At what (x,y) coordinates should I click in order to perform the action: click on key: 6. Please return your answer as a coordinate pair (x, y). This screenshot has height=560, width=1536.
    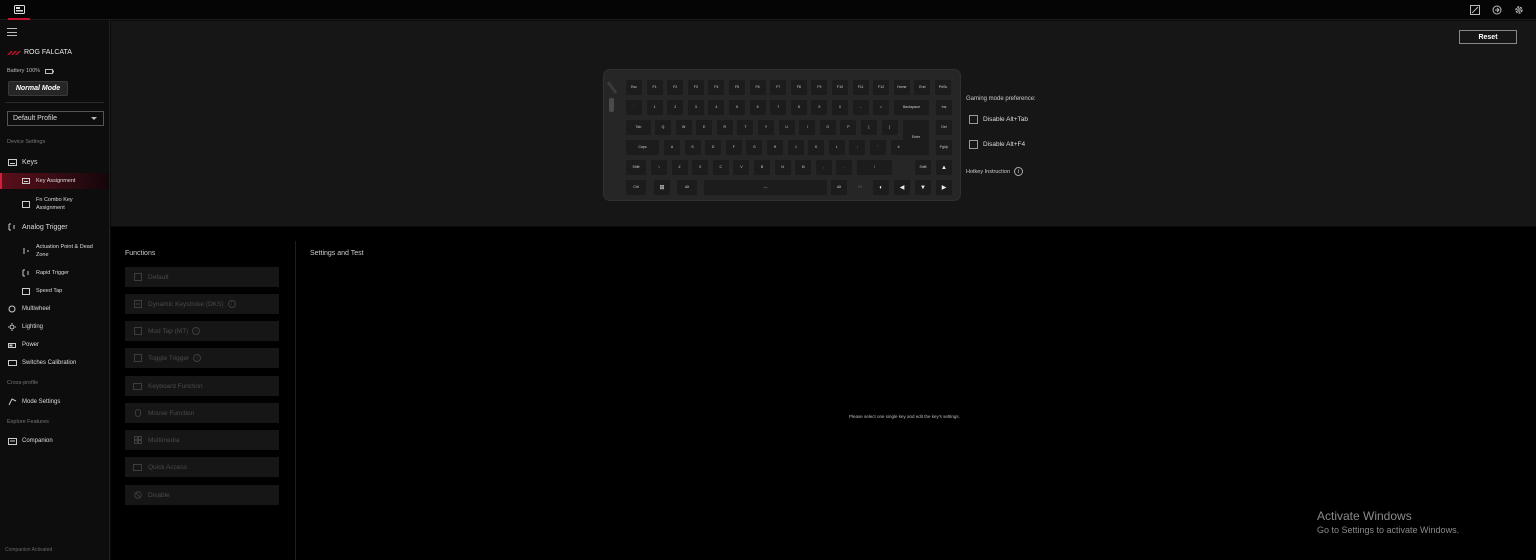
    Looking at the image, I should click on (757, 107).